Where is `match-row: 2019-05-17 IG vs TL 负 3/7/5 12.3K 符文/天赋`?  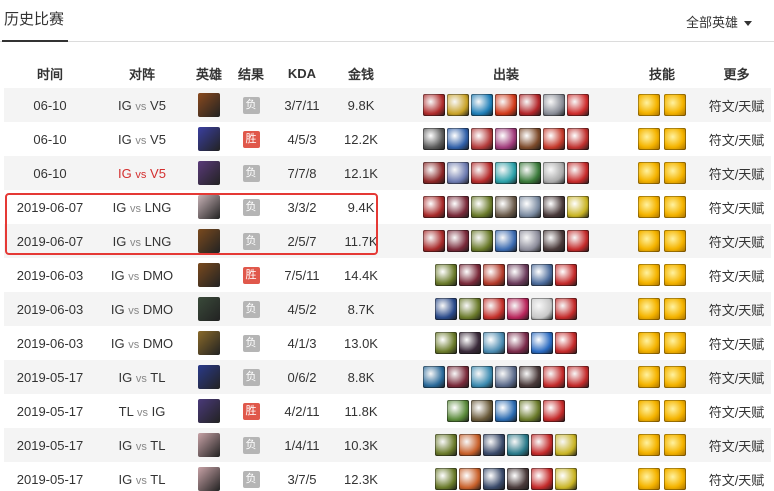 match-row: 2019-05-17 IG vs TL 负 3/7/5 12.3K 符文/天赋 is located at coordinates (387, 476).